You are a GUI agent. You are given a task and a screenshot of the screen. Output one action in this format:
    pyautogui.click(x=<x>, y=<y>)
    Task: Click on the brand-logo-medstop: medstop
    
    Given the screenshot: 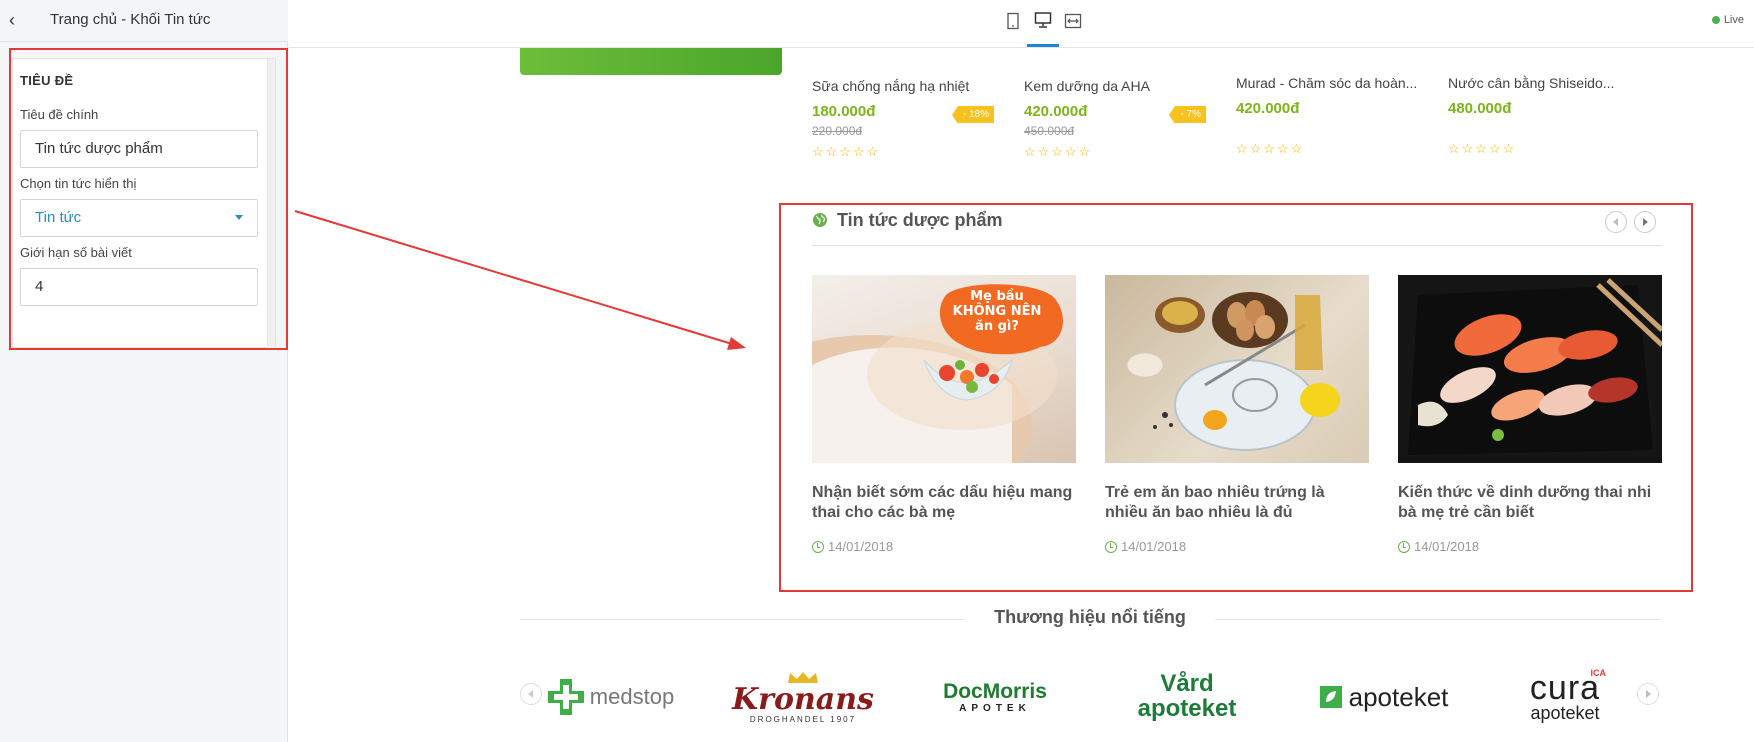 What is the action you would take?
    pyautogui.click(x=610, y=697)
    